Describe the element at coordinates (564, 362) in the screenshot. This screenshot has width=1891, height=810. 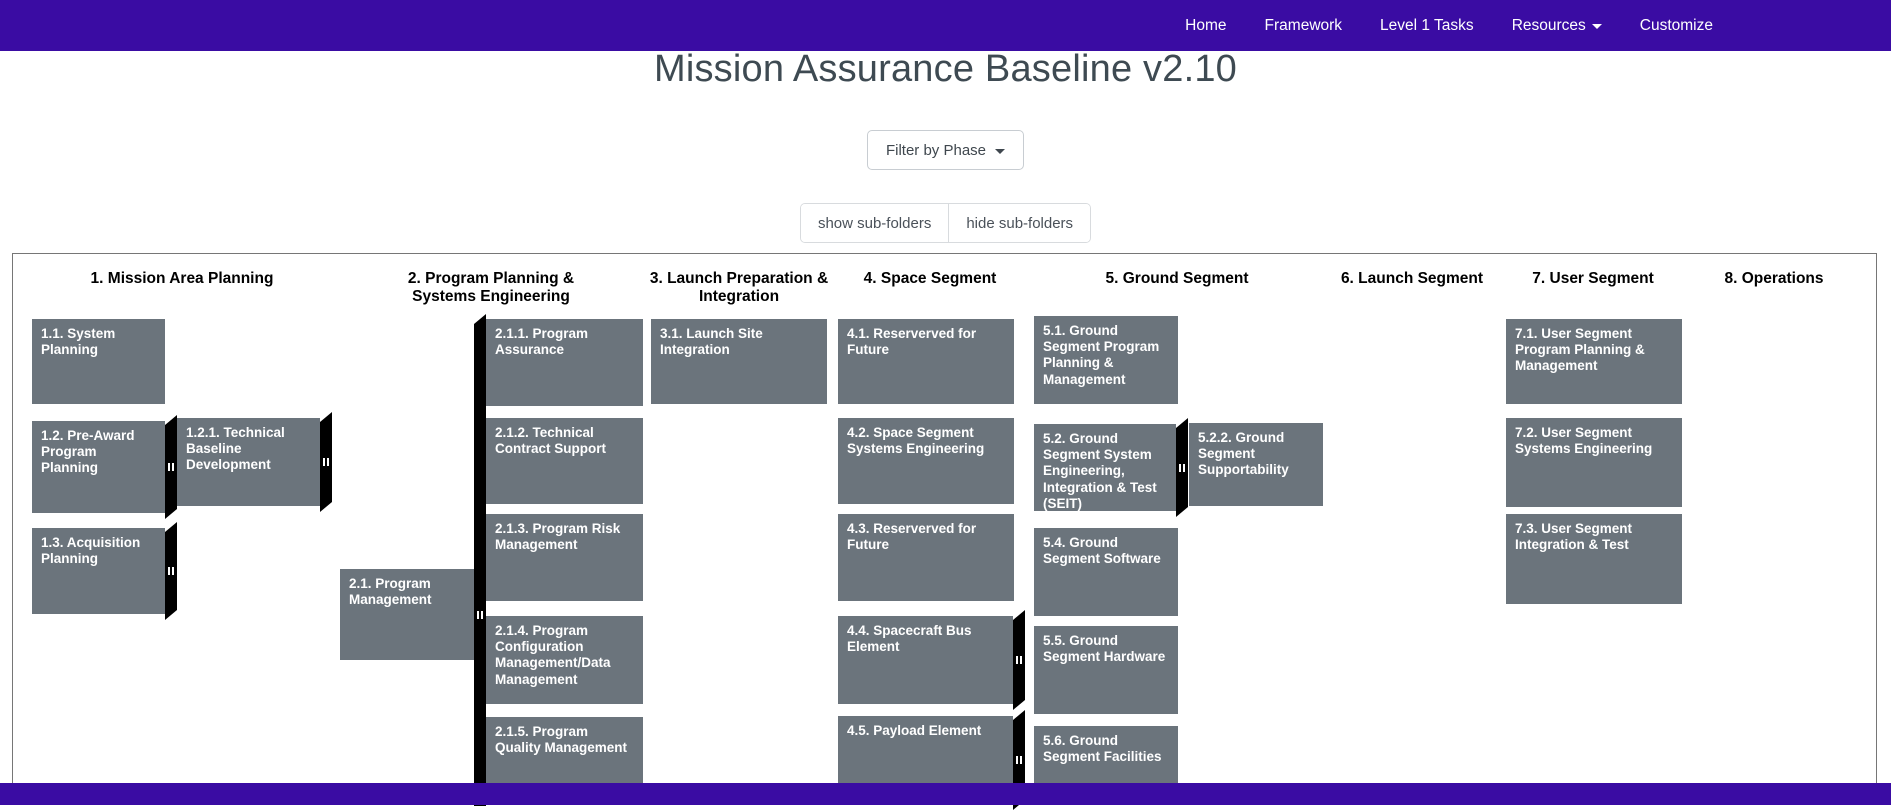
I see `task-box-2-1-1: 2.1.1. Program Assurance` at that location.